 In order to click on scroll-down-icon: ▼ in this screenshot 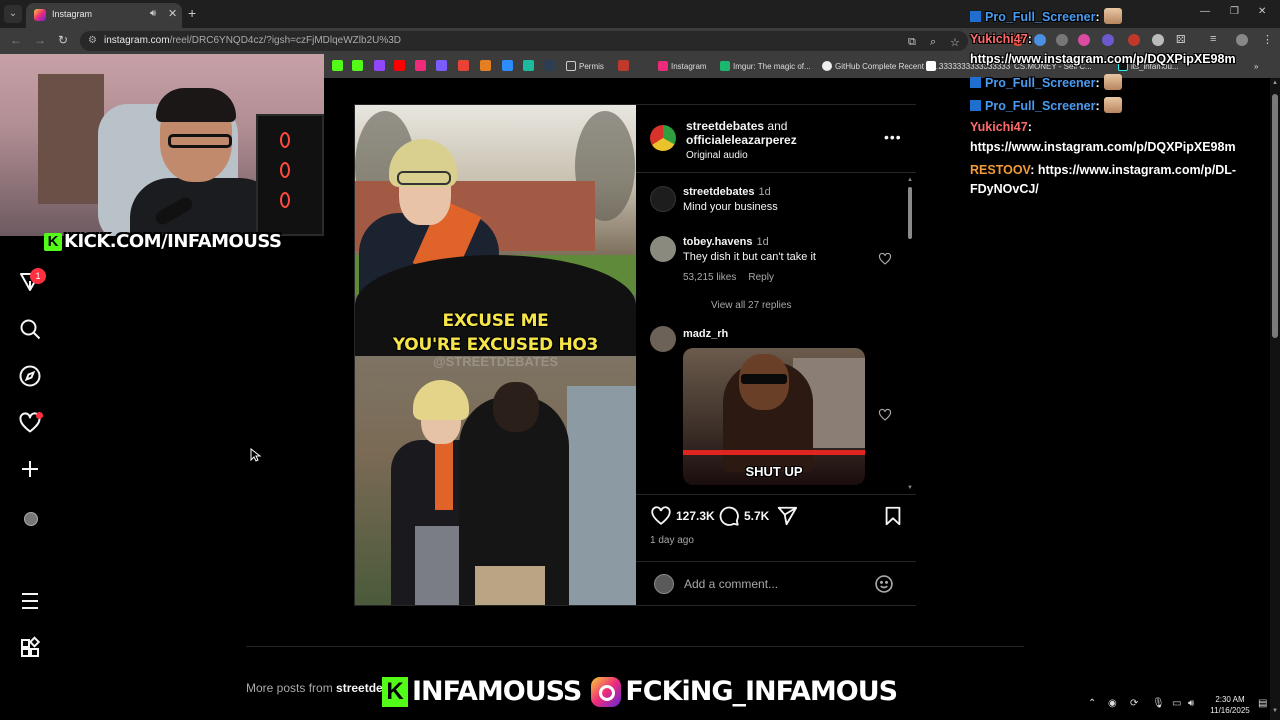, I will do `click(910, 488)`.